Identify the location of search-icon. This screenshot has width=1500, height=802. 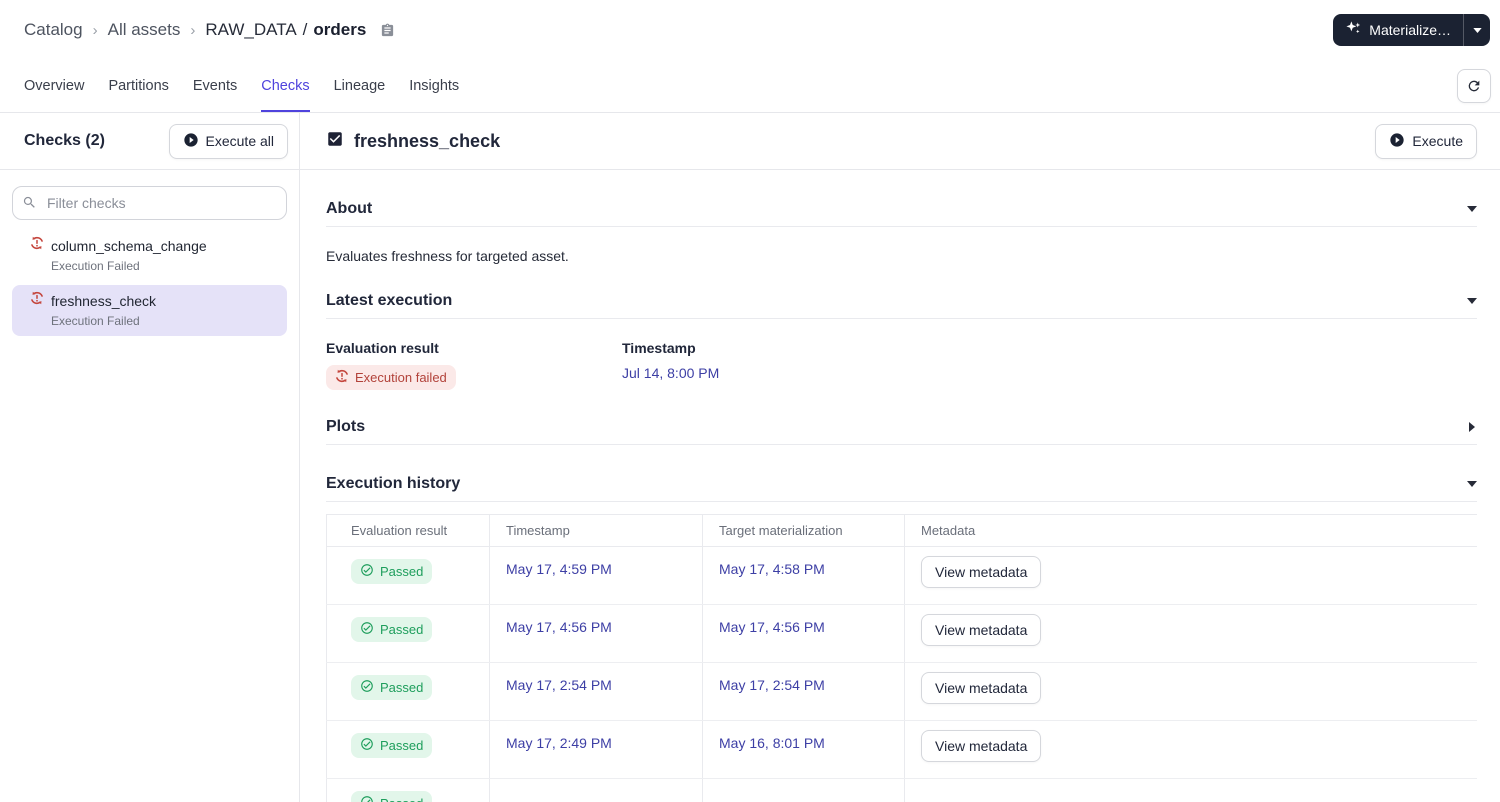
(29, 205).